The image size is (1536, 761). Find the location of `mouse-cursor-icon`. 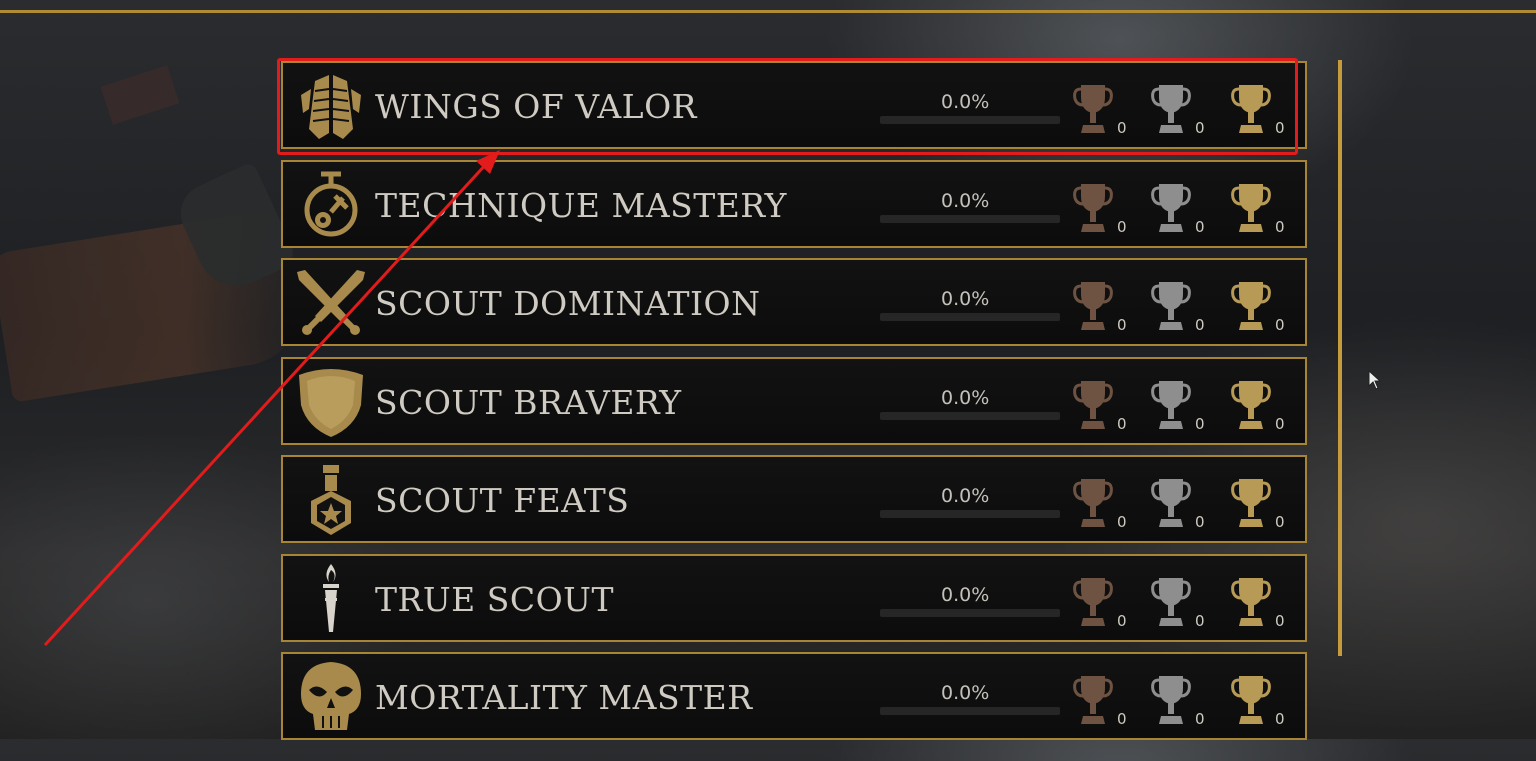

mouse-cursor-icon is located at coordinates (1375, 380).